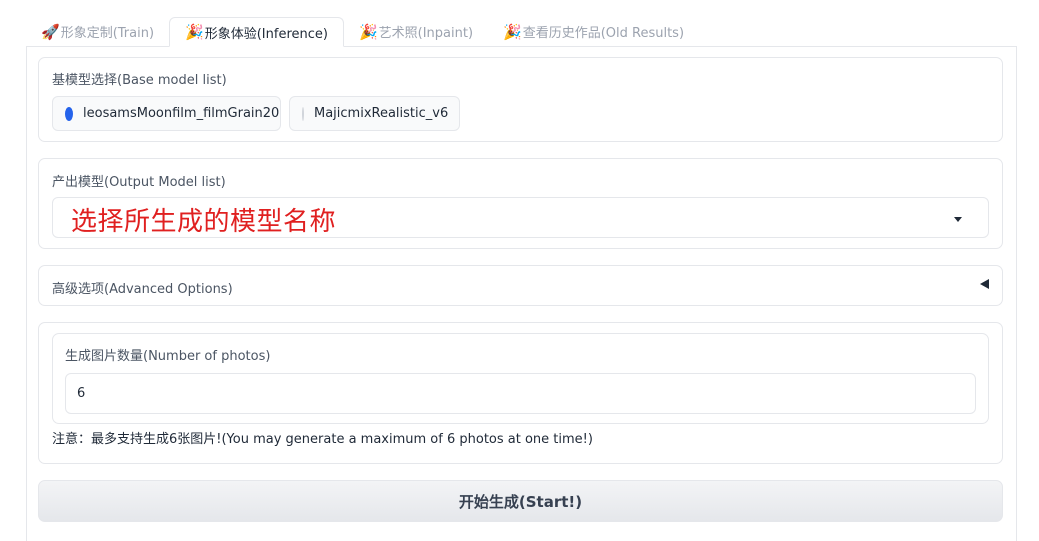  Describe the element at coordinates (139, 80) in the screenshot. I see `base-model-label: 基模型选择(Base model list)` at that location.